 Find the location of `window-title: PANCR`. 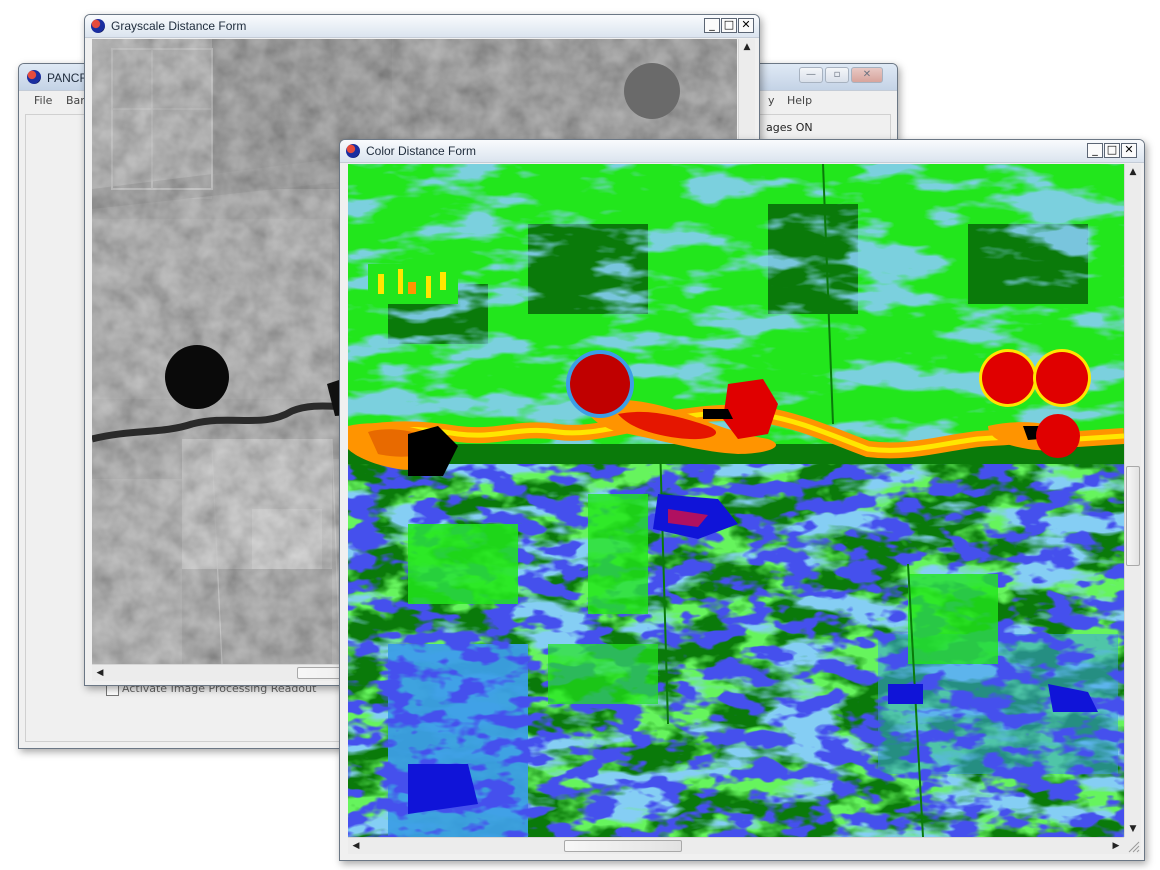

window-title: PANCR is located at coordinates (68, 78).